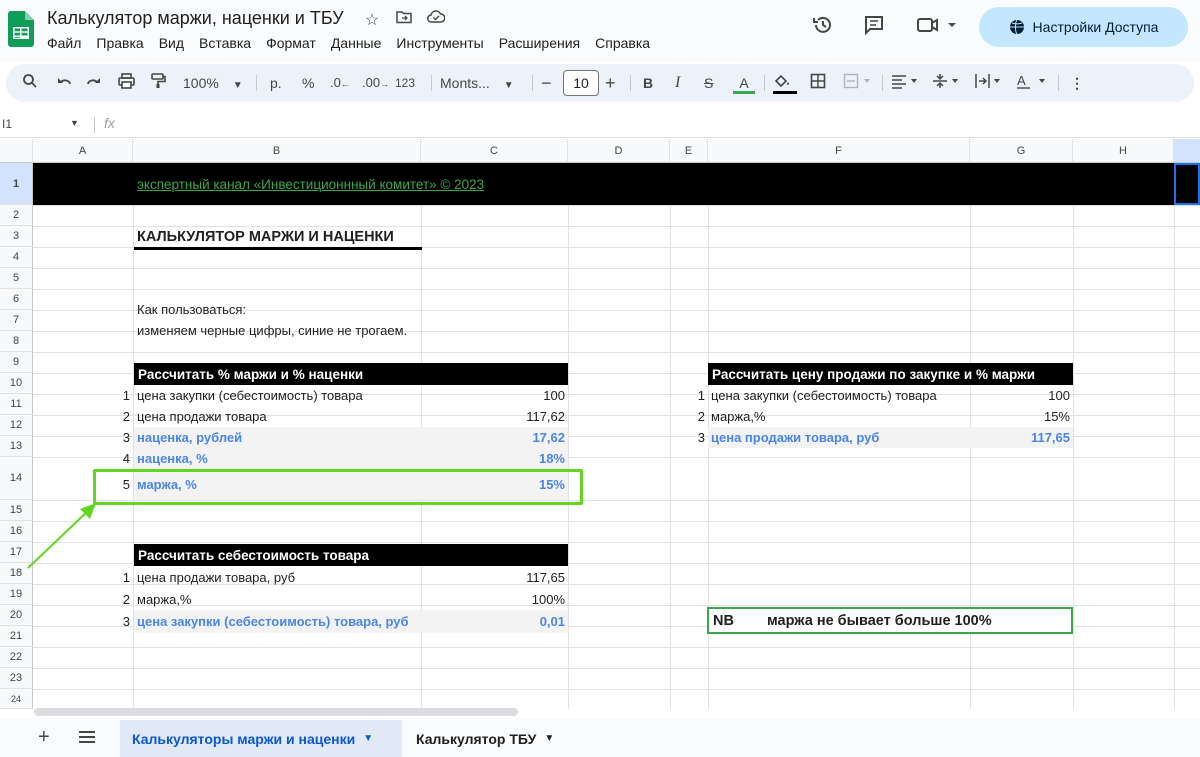  What do you see at coordinates (539, 43) in the screenshot?
I see `menu-extensions: Расширения` at bounding box center [539, 43].